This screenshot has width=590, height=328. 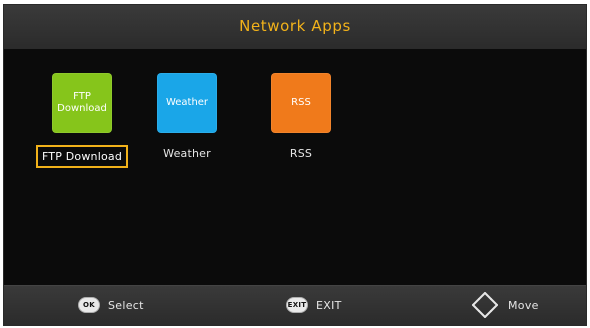 What do you see at coordinates (82, 96) in the screenshot?
I see `ftp-tile-line-1: FTP` at bounding box center [82, 96].